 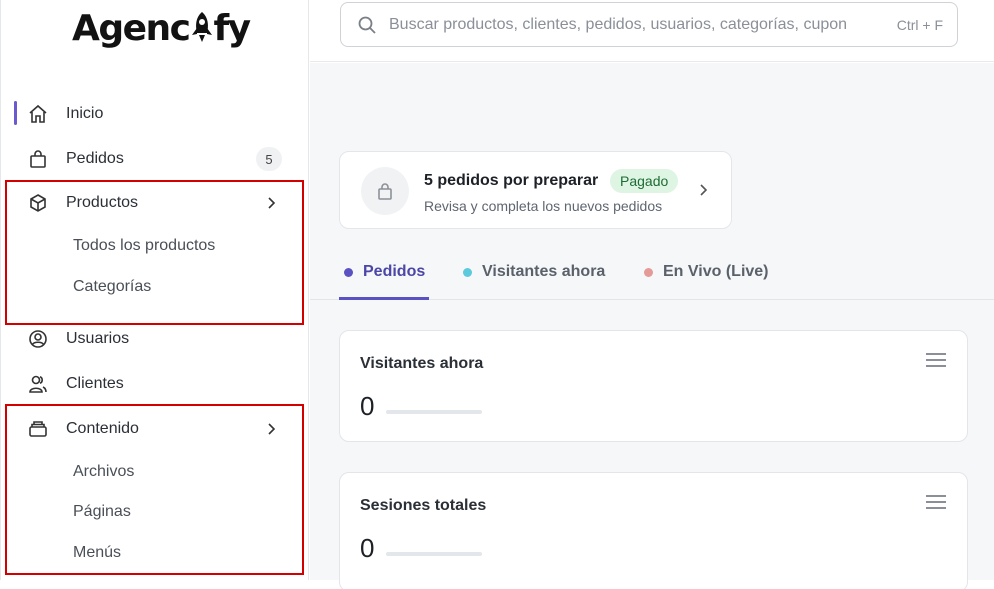 What do you see at coordinates (150, 384) in the screenshot?
I see `sidebar-item-clientes: Clientes` at bounding box center [150, 384].